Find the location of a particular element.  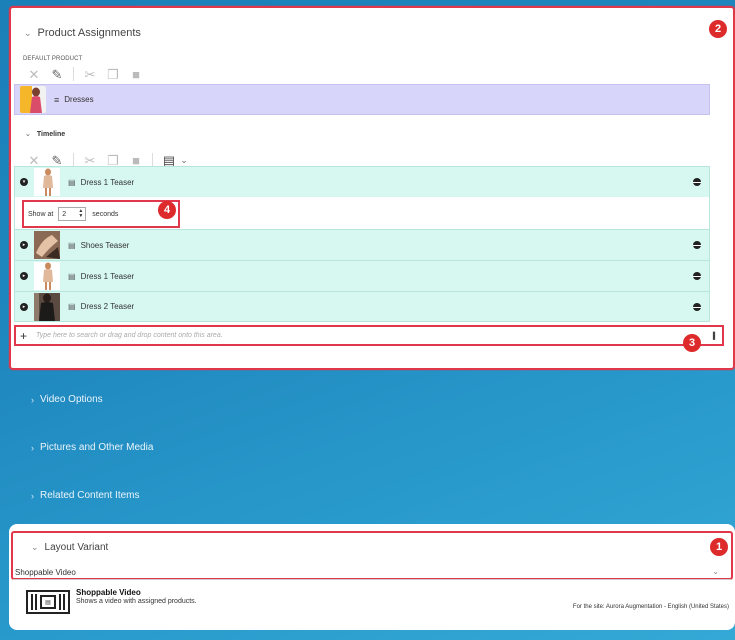

timeline-header: ⌄ Timeline is located at coordinates (45, 134).